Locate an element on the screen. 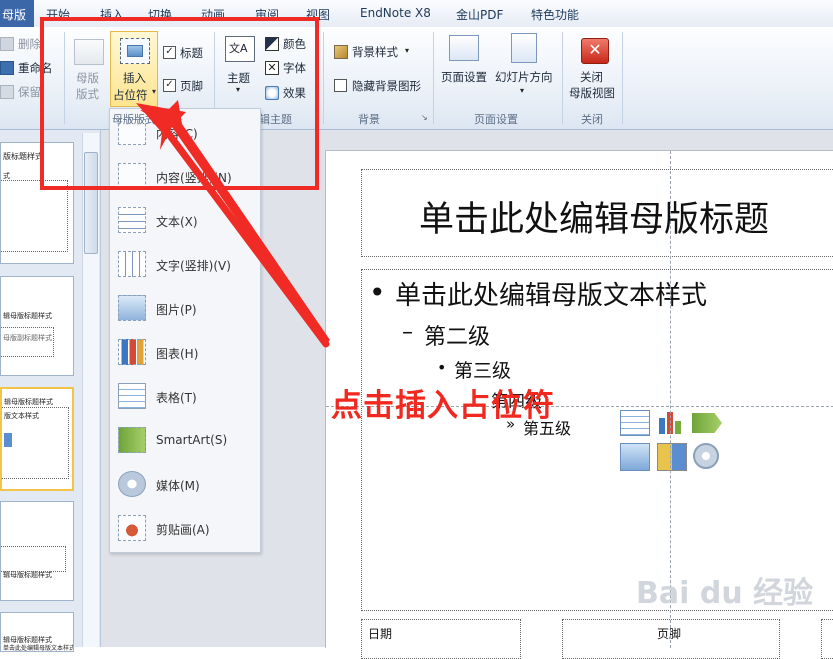 This screenshot has width=833, height=659. annotation-arrow is located at coordinates (233, 224).